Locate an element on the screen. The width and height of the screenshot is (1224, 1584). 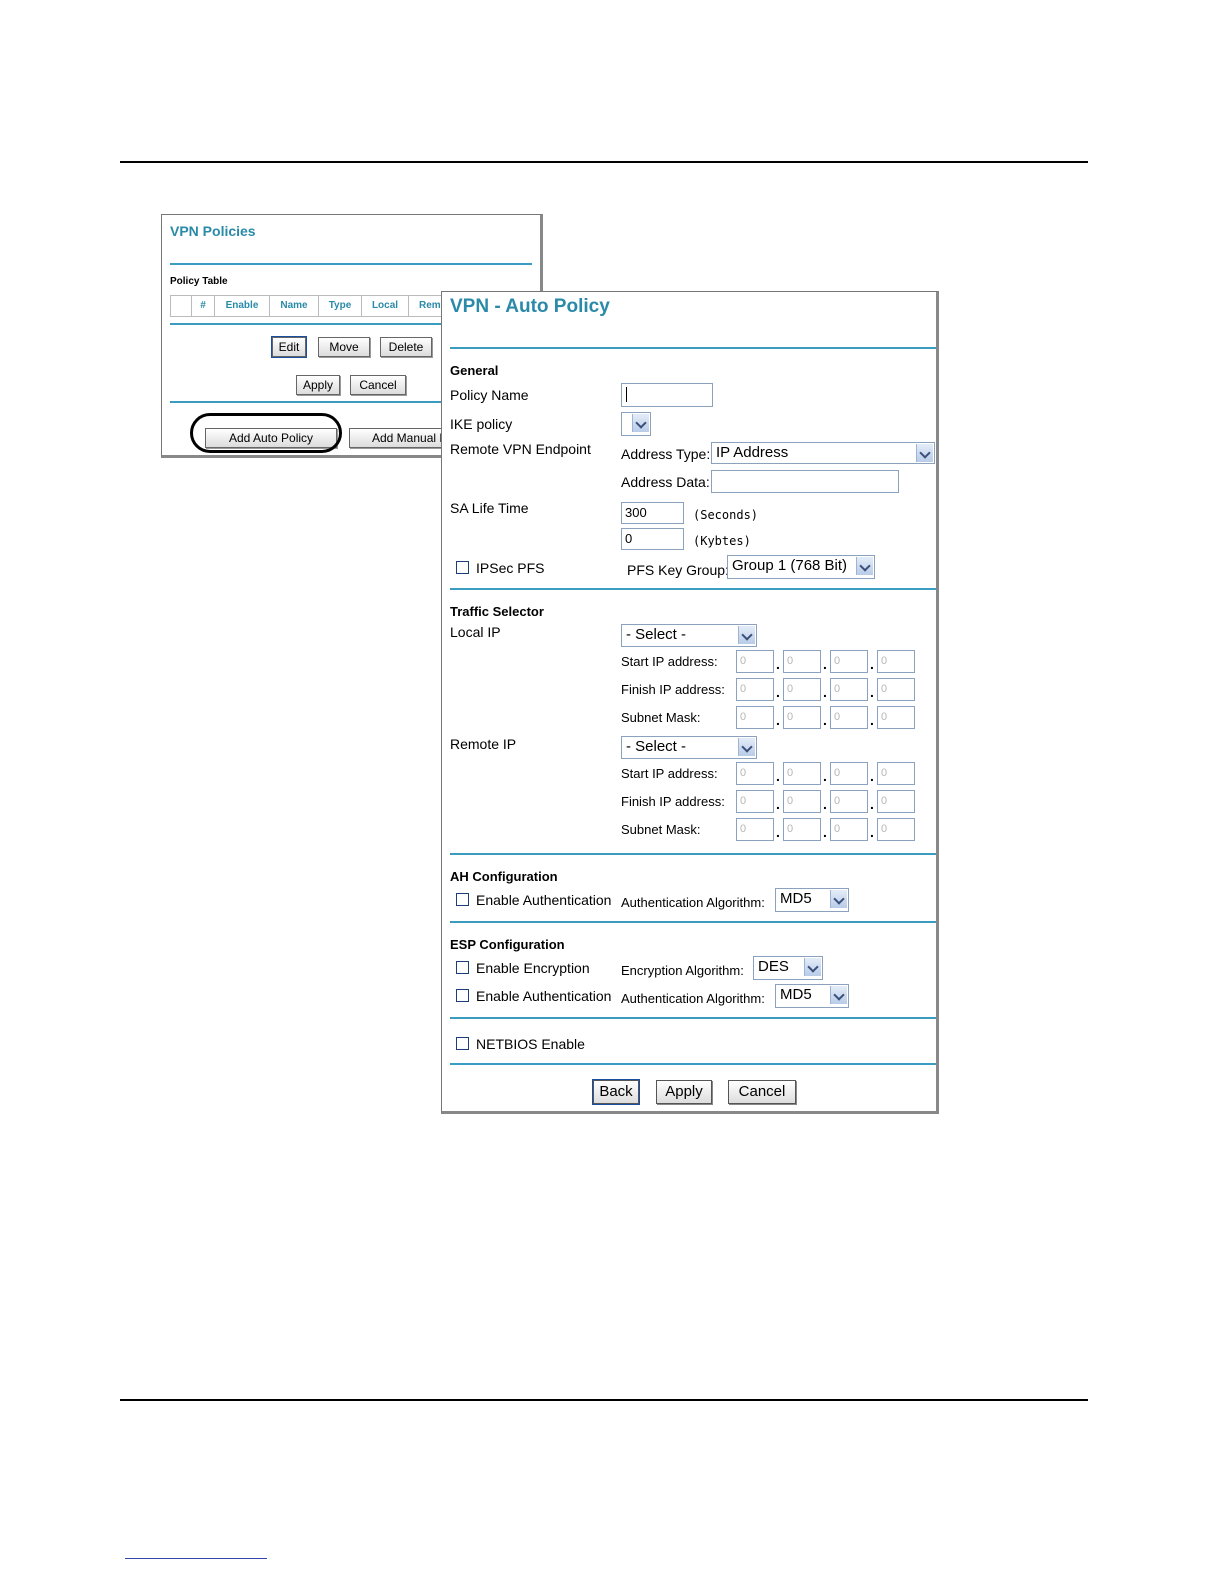
ike-policy-label: IKE policy is located at coordinates (481, 424).